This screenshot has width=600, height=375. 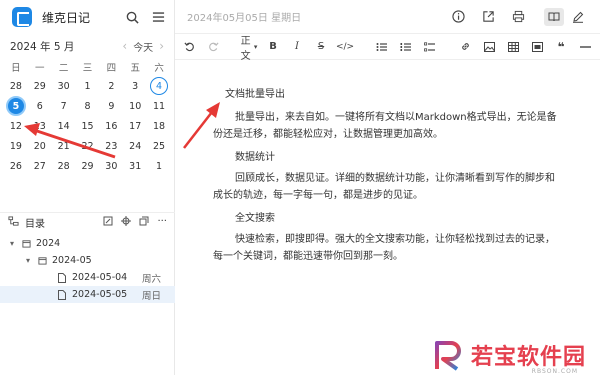 I want to click on app-logo-icon, so click(x=22, y=17).